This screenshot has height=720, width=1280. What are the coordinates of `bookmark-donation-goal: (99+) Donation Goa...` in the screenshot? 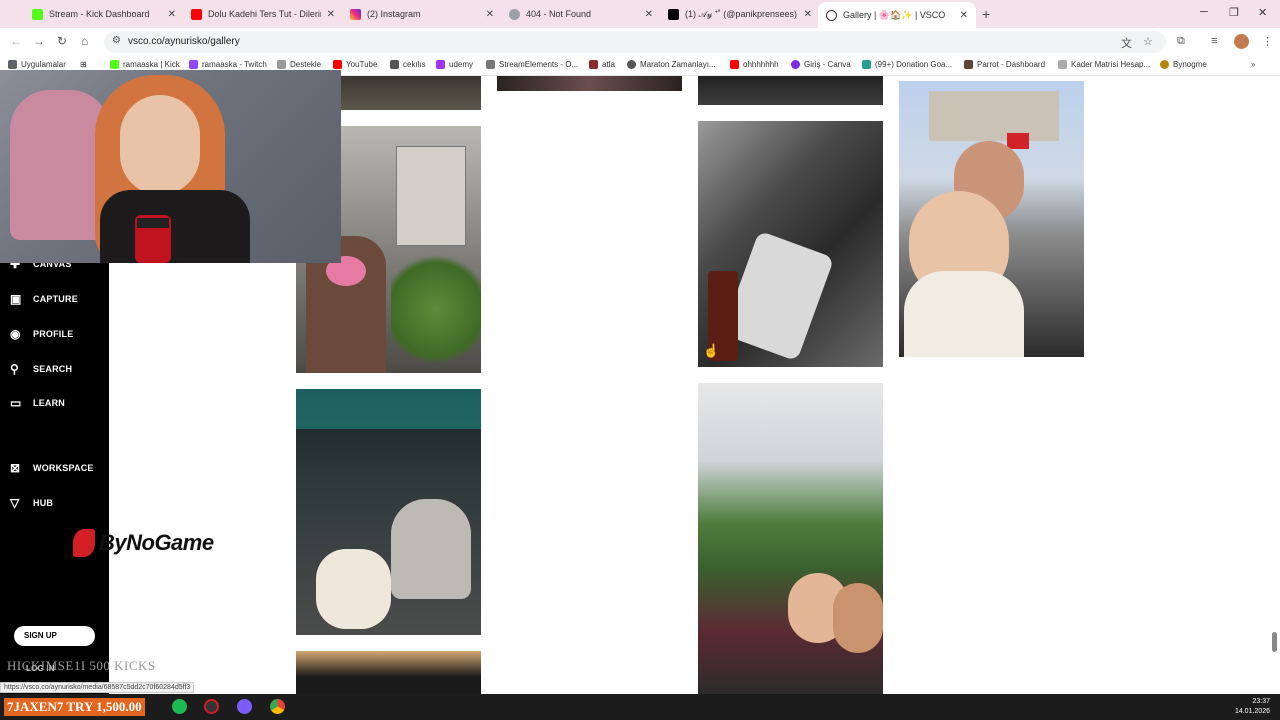 It's located at (907, 64).